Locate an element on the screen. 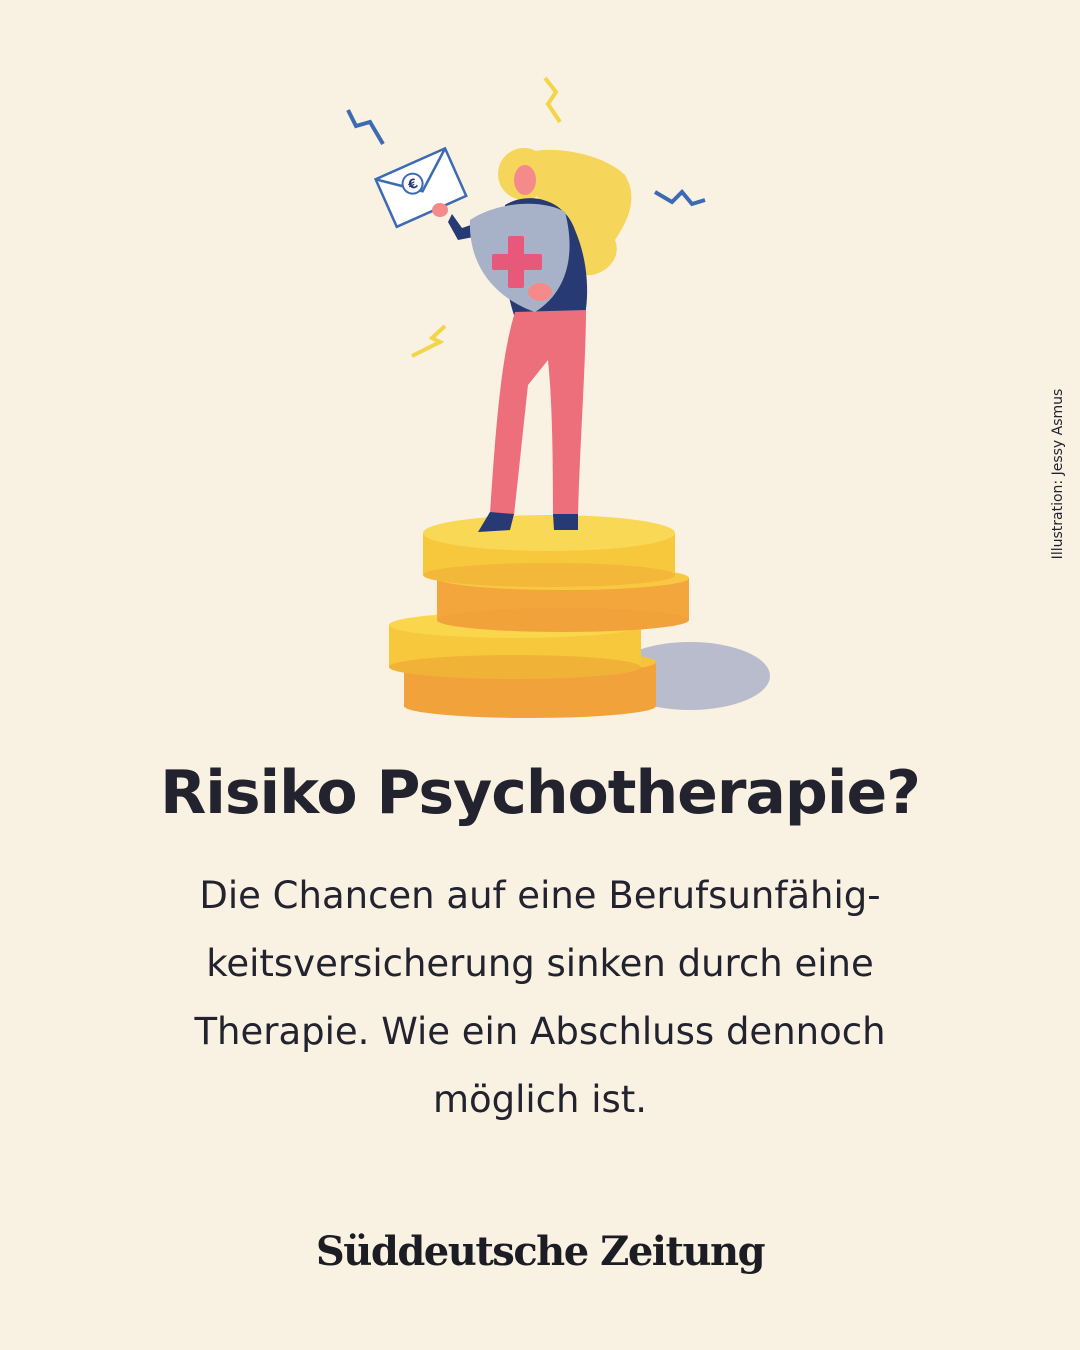  teaser-line: Therapie. Wie ein Abschluss dennoch is located at coordinates (540, 1031).